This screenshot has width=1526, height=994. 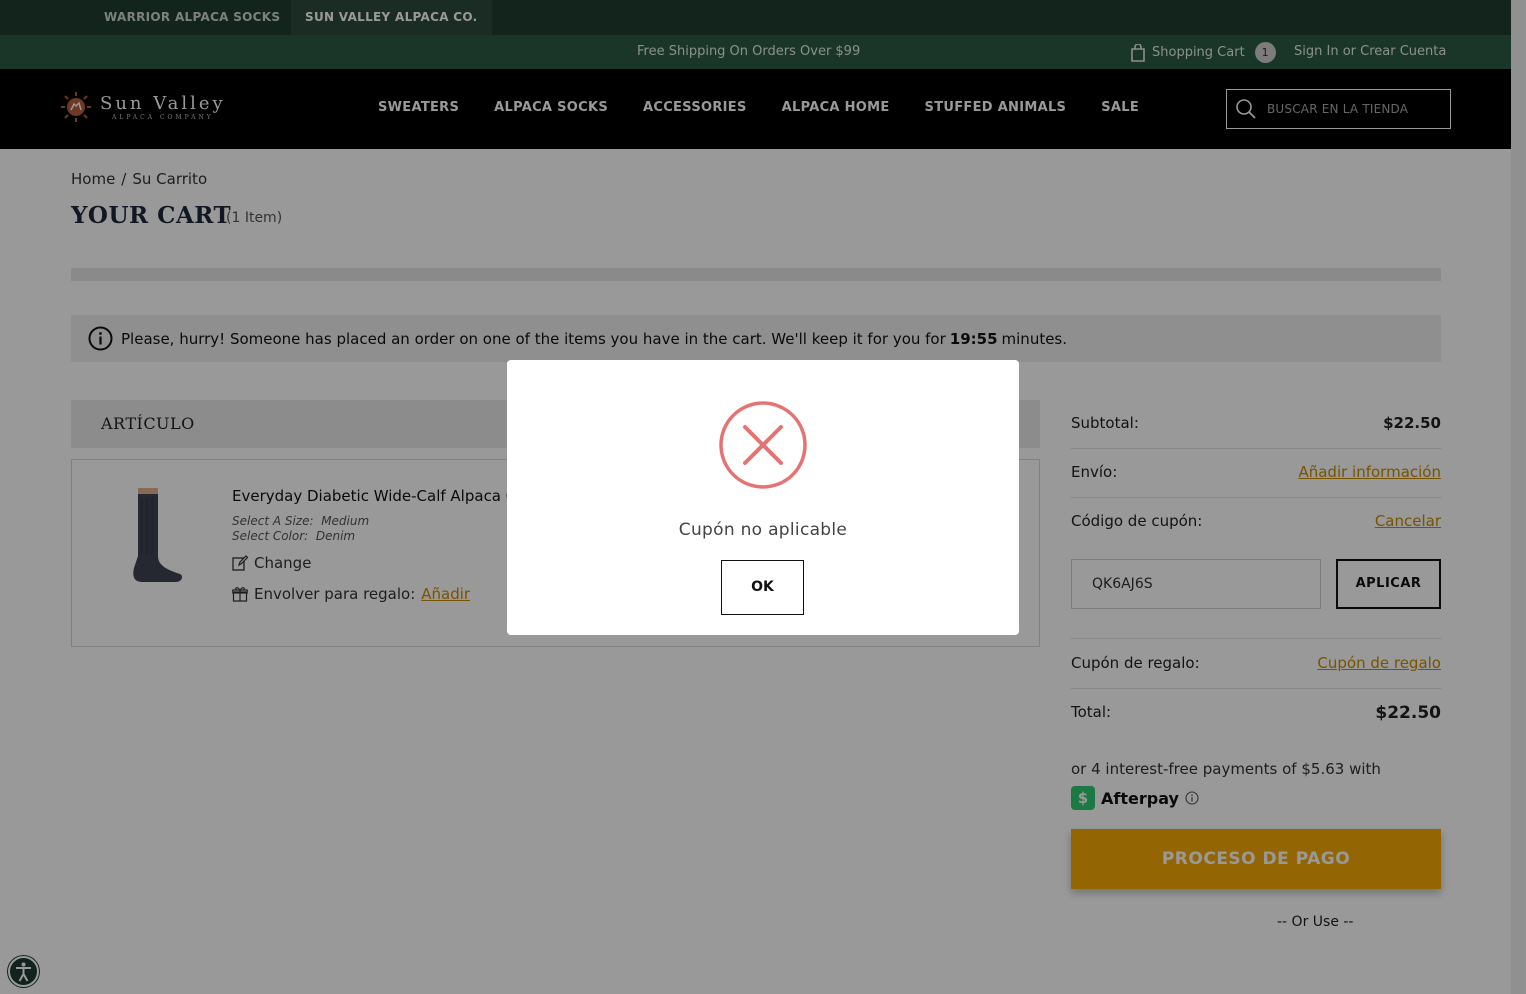 I want to click on ok-button: OK, so click(x=762, y=587).